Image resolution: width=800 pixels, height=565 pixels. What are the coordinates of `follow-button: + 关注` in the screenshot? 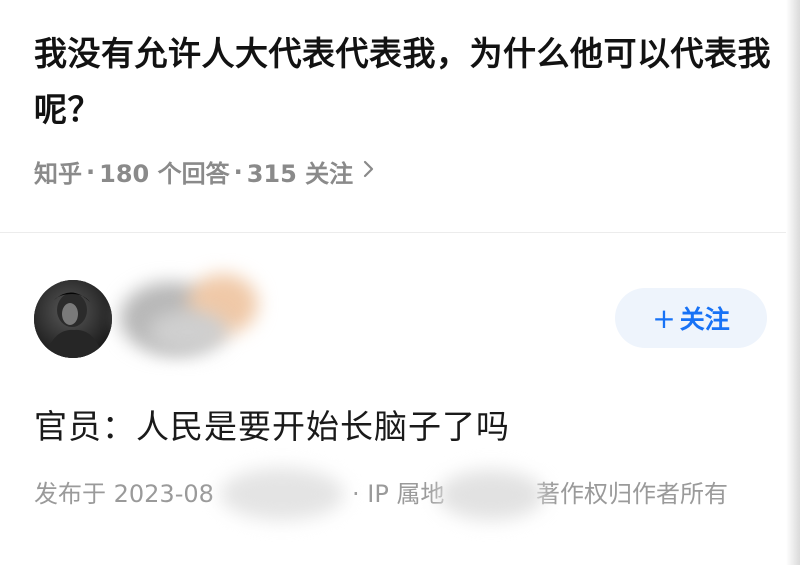 It's located at (691, 318).